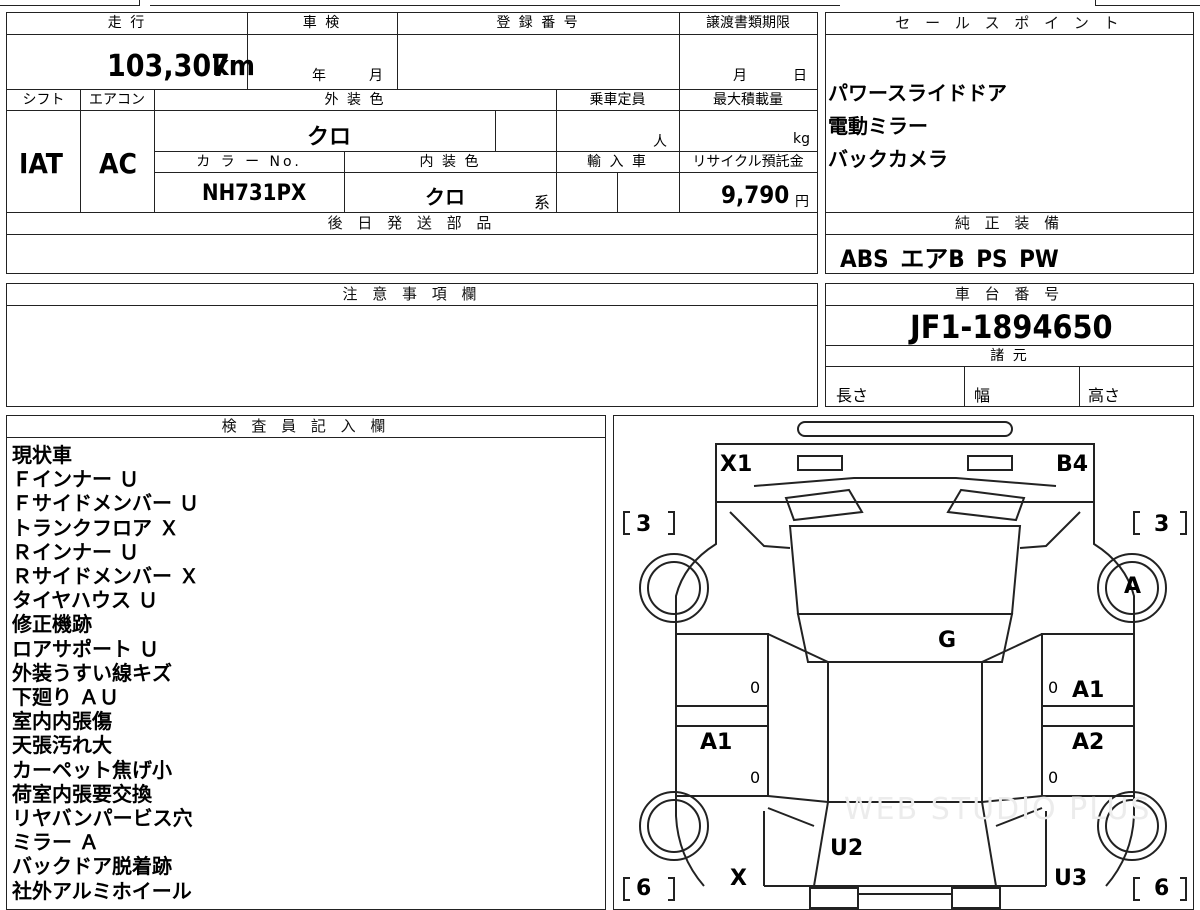  What do you see at coordinates (1009, 112) in the screenshot?
I see `sales-points-box: セ ー ル ス ポ イ ン ト パワースライドドア 電動ミラー バックカメラ` at bounding box center [1009, 112].